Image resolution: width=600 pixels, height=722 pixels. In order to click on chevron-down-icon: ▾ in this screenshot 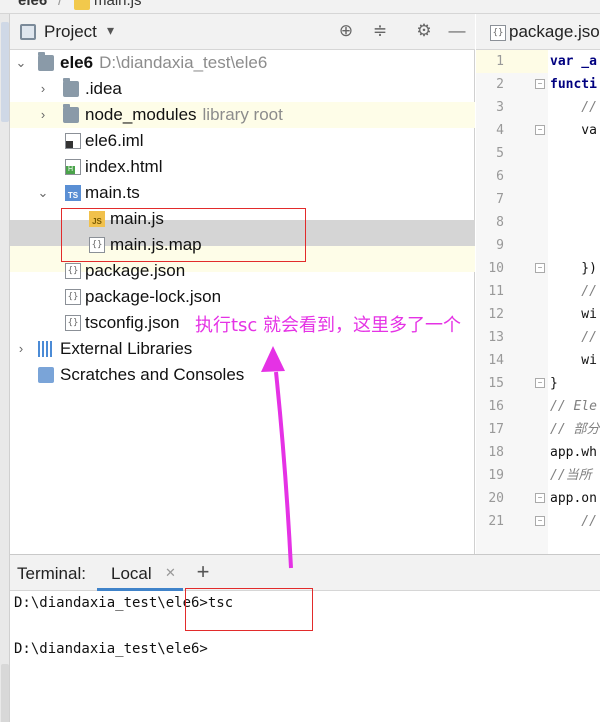, I will do `click(110, 30)`.